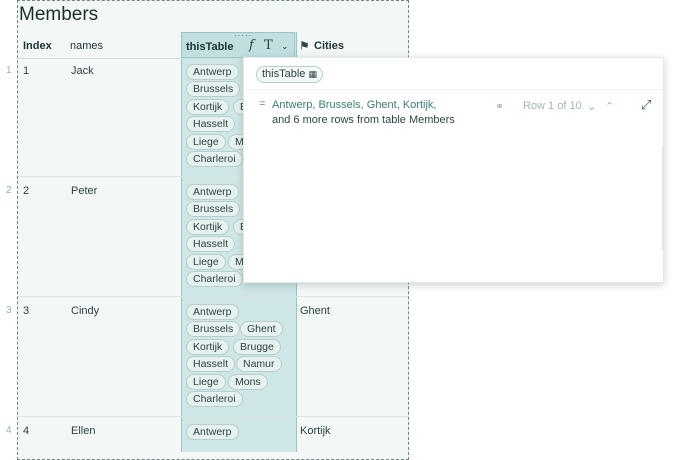  I want to click on column-header-cities: Cities, so click(329, 46).